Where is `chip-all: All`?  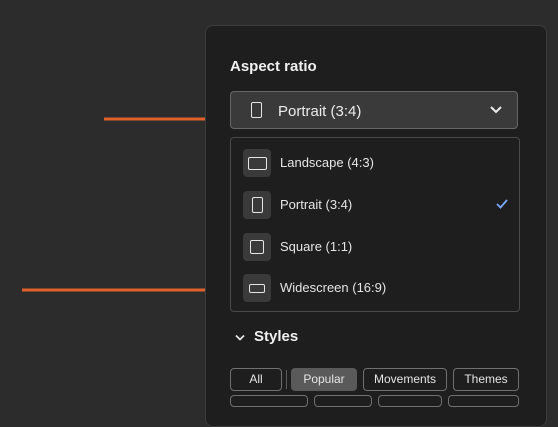
chip-all: All is located at coordinates (256, 379).